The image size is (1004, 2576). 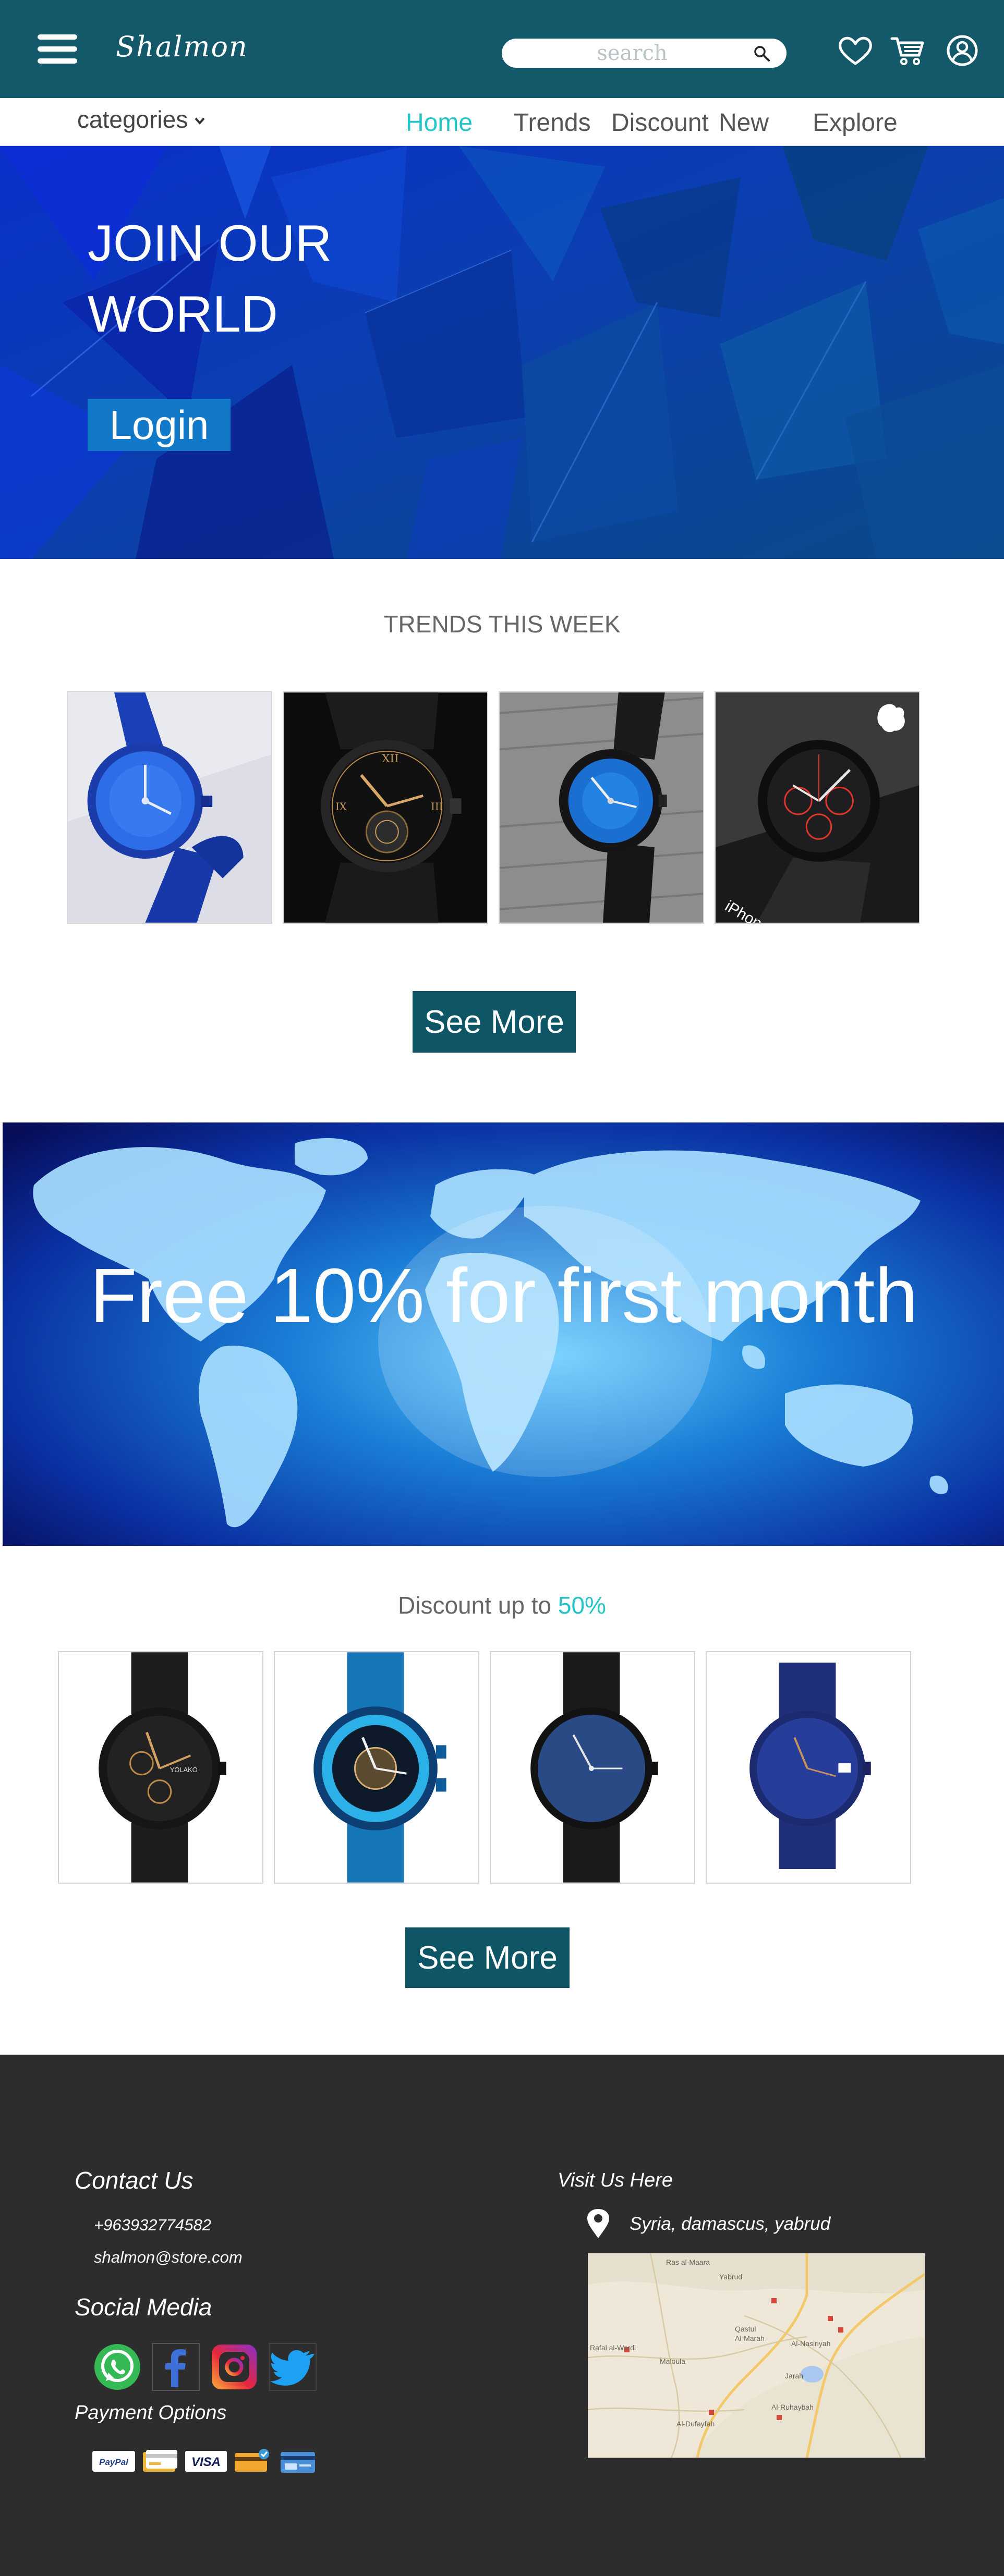 I want to click on login-button: Login, so click(x=159, y=425).